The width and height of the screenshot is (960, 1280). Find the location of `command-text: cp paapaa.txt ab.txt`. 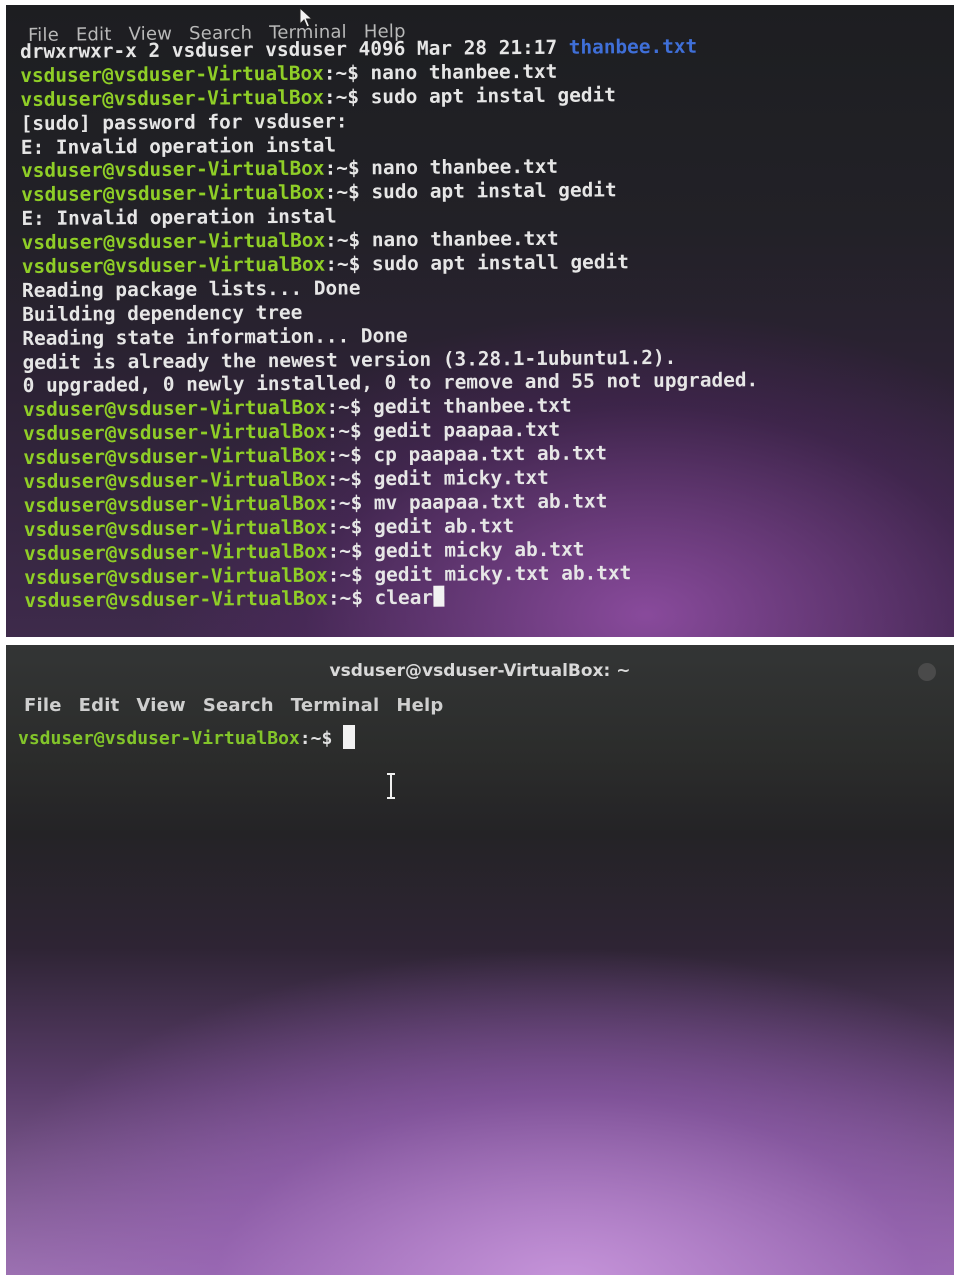

command-text: cp paapaa.txt ab.txt is located at coordinates (484, 454).